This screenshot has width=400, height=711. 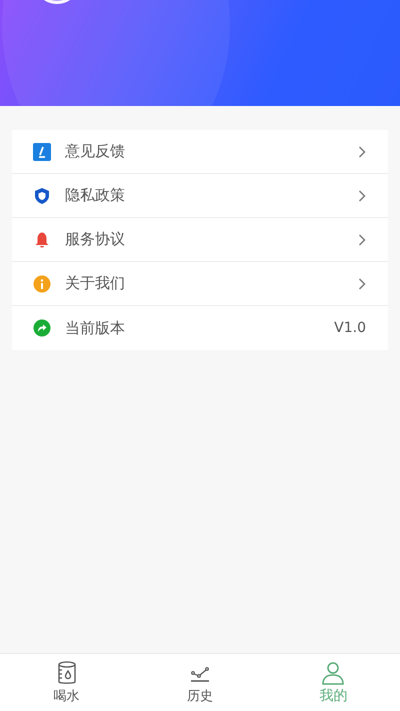 I want to click on version-number: V1.0, so click(x=350, y=328).